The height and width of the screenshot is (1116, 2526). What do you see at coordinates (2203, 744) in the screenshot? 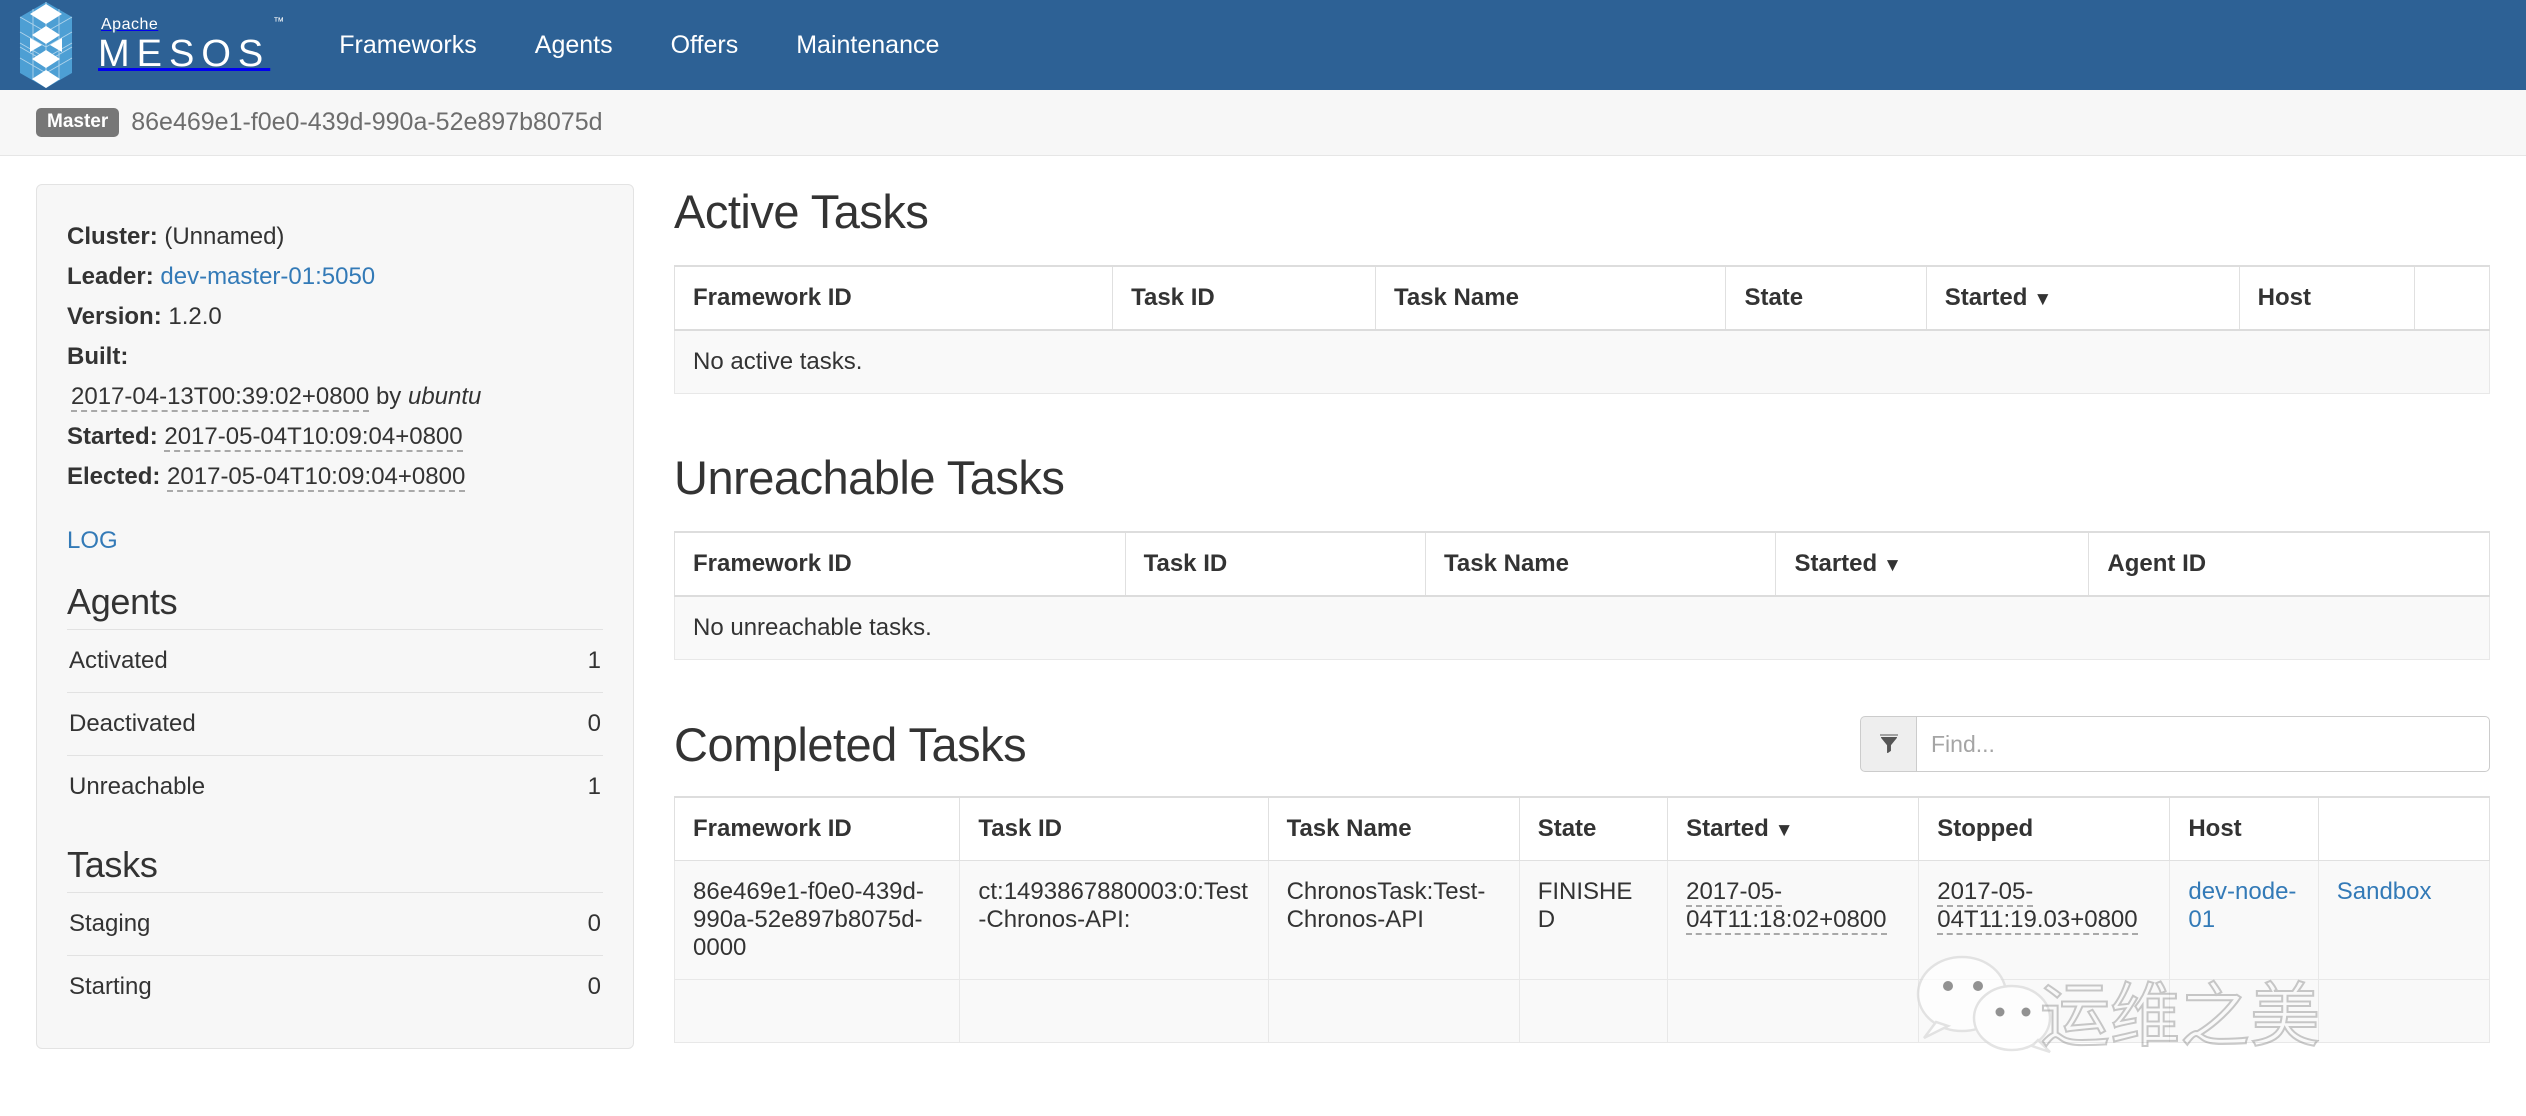
I see `search-input` at bounding box center [2203, 744].